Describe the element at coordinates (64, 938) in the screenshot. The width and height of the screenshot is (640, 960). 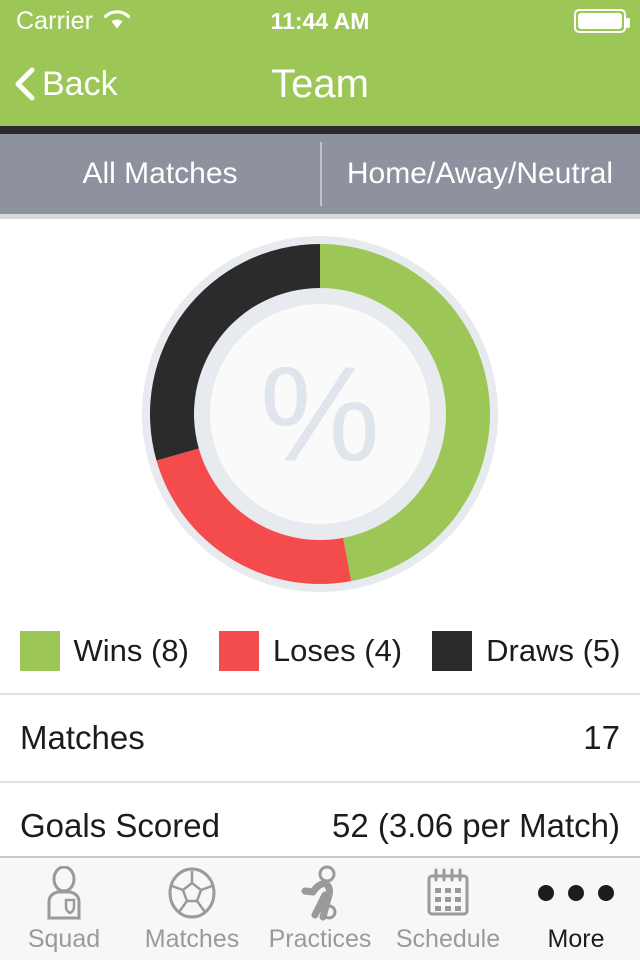
I see `tab-squad-label: Squad` at that location.